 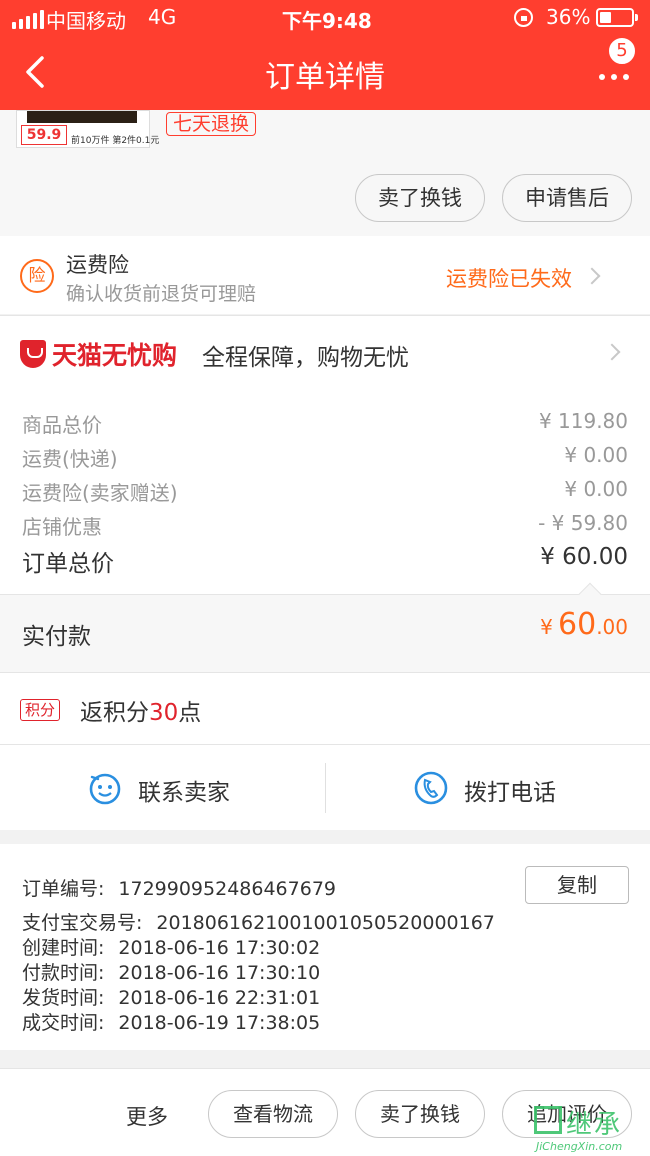 I want to click on call-phone-label: 拨打电话, so click(x=510, y=793).